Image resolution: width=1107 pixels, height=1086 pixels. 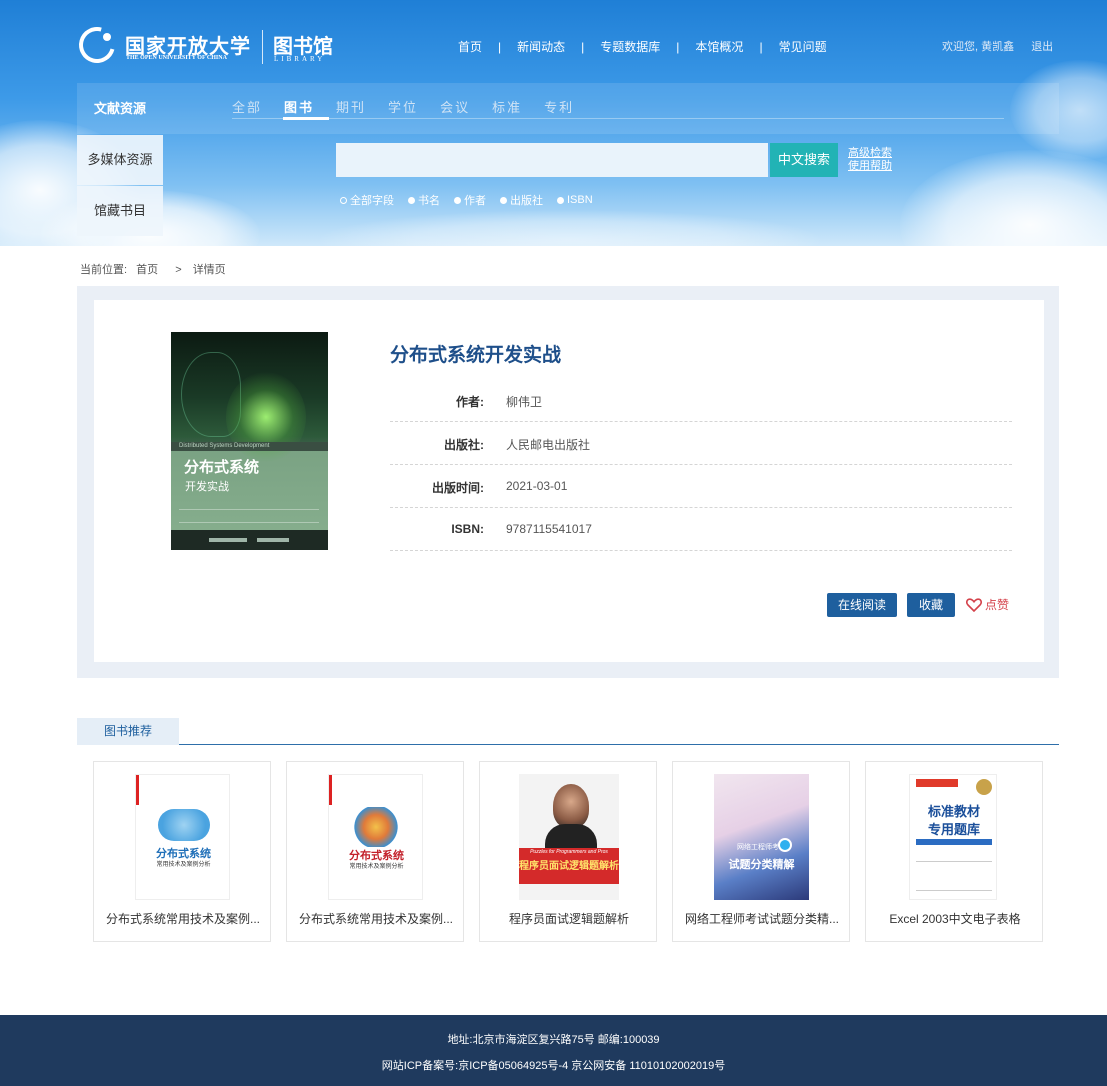 What do you see at coordinates (300, 59) in the screenshot?
I see `library-english: LIBRARY` at bounding box center [300, 59].